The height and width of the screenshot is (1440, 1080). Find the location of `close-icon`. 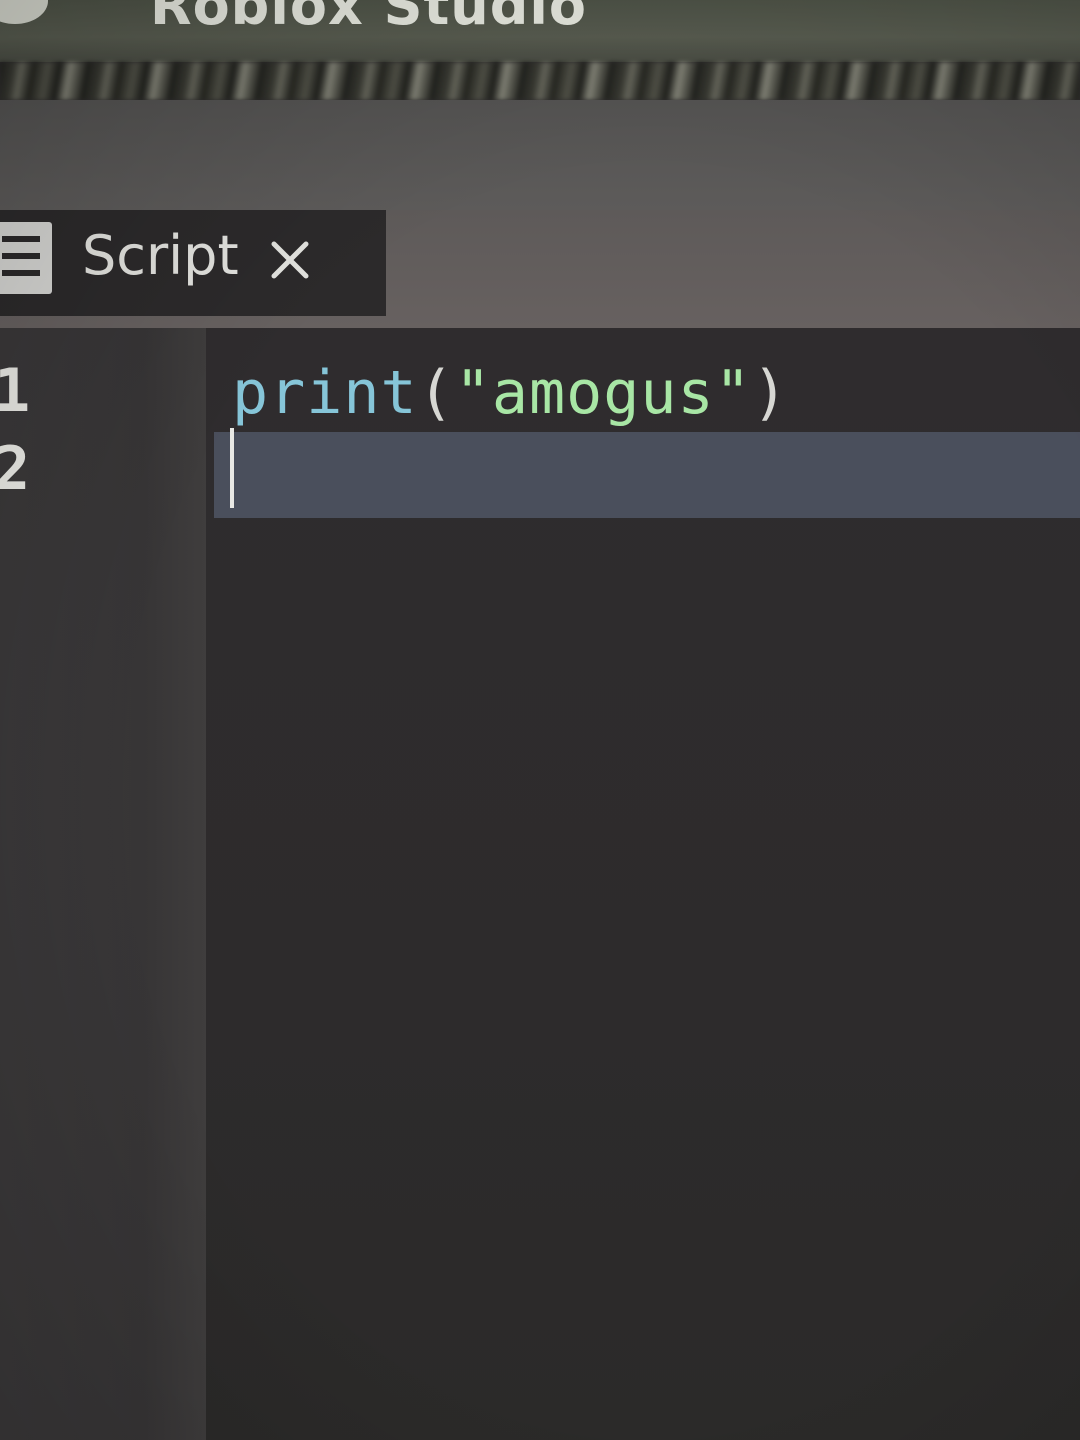

close-icon is located at coordinates (291, 259).